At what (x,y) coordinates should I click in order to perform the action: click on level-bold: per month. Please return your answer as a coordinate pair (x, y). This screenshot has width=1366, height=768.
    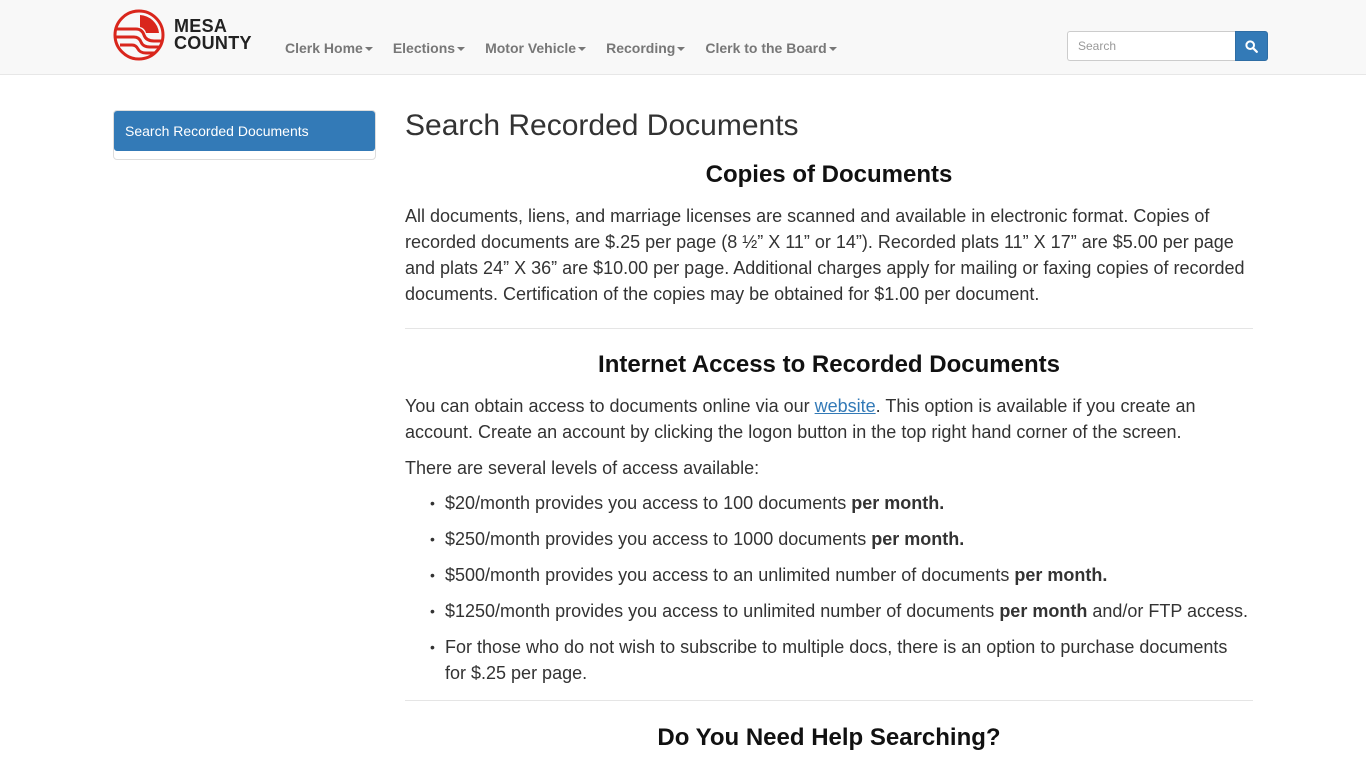
    Looking at the image, I should click on (1043, 611).